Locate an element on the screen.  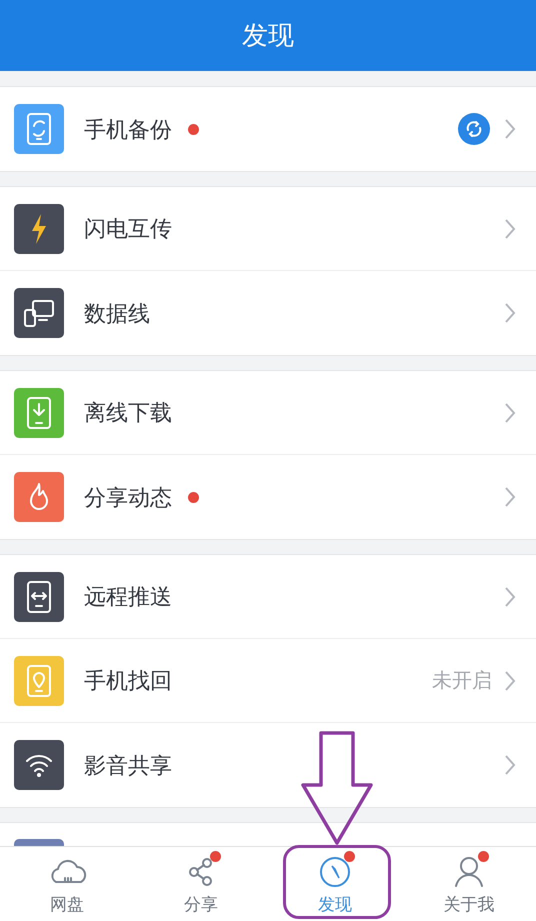
row-label: 闪电互传 is located at coordinates (128, 229).